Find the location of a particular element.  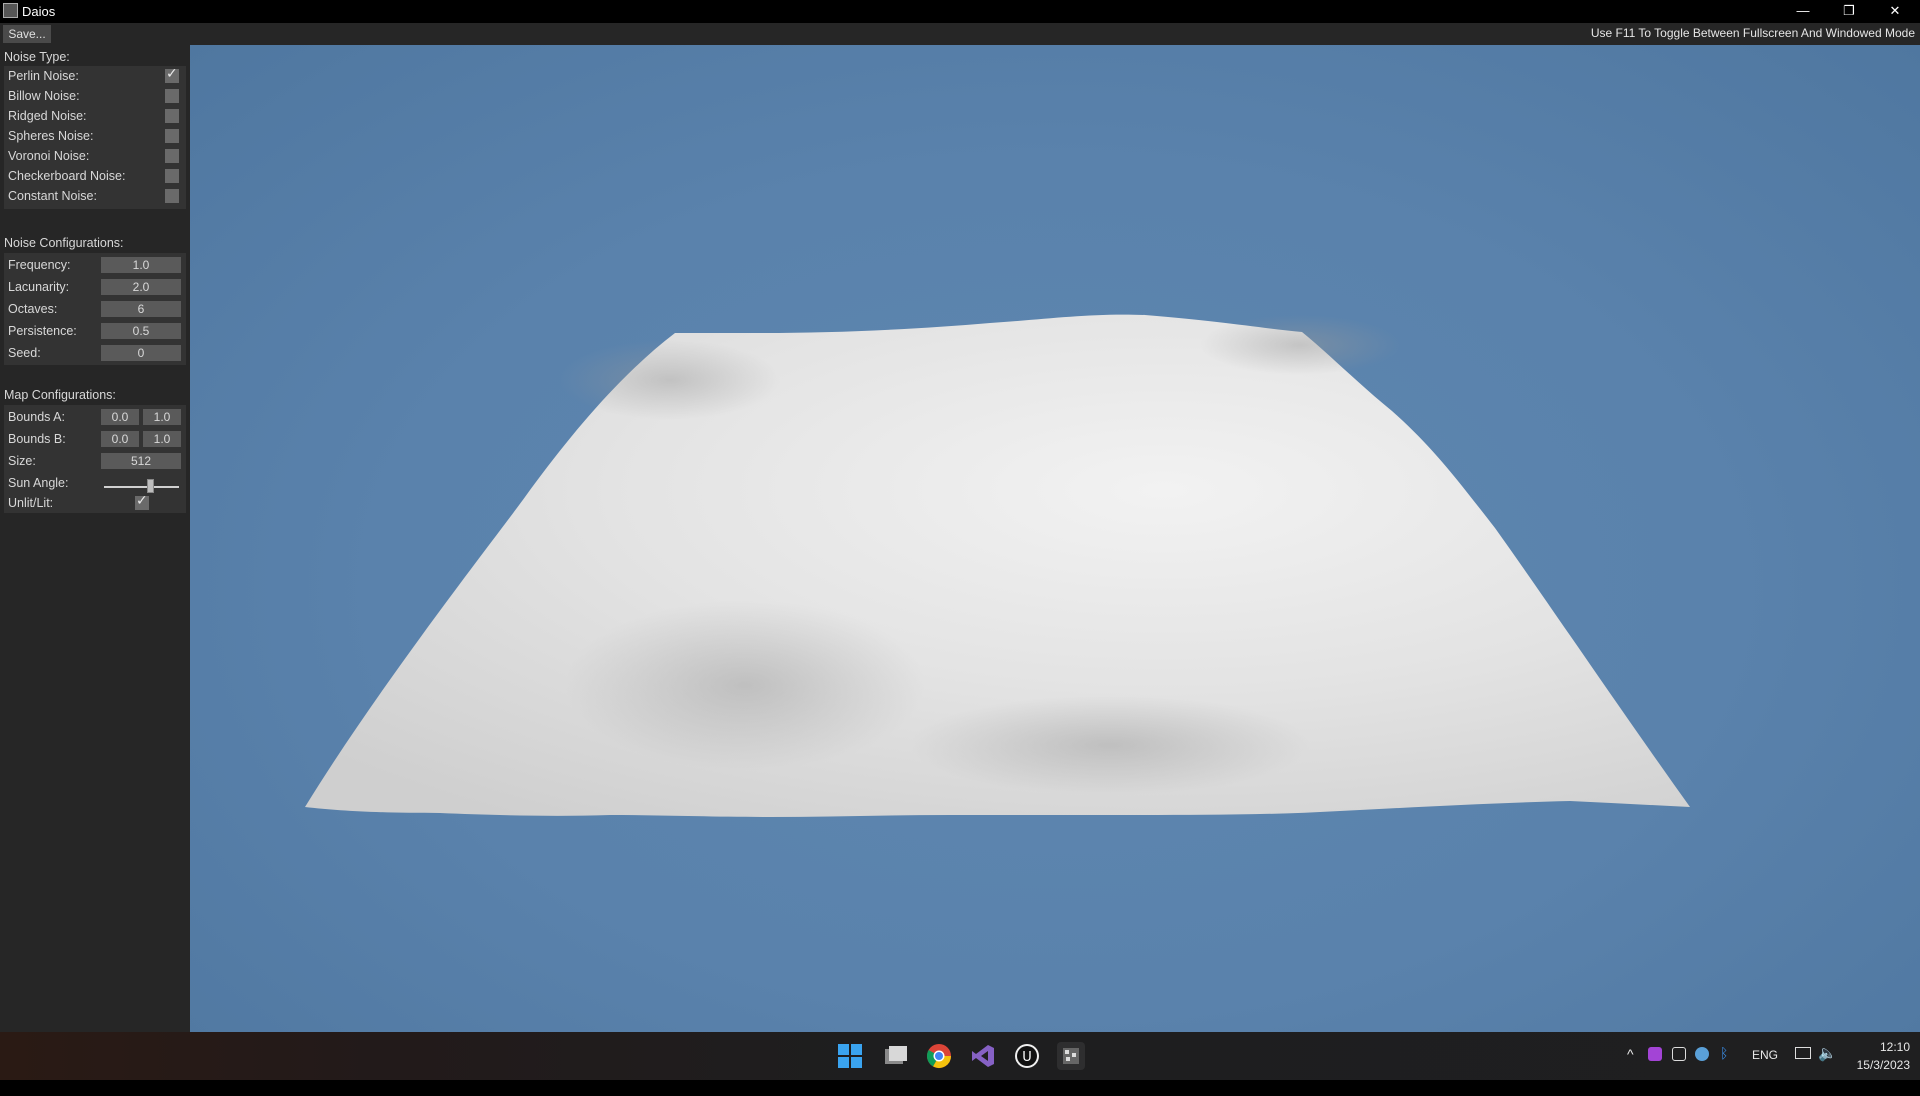

noise-option-billow: Billow Noise: is located at coordinates (95, 96).